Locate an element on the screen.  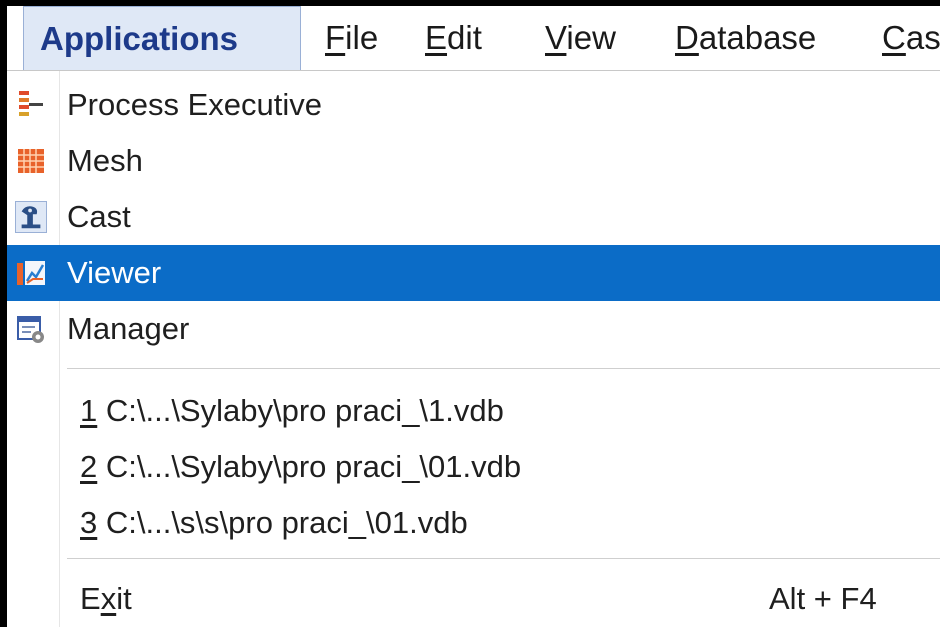
menu-file-label-rest: ile is located at coordinates (362, 37).